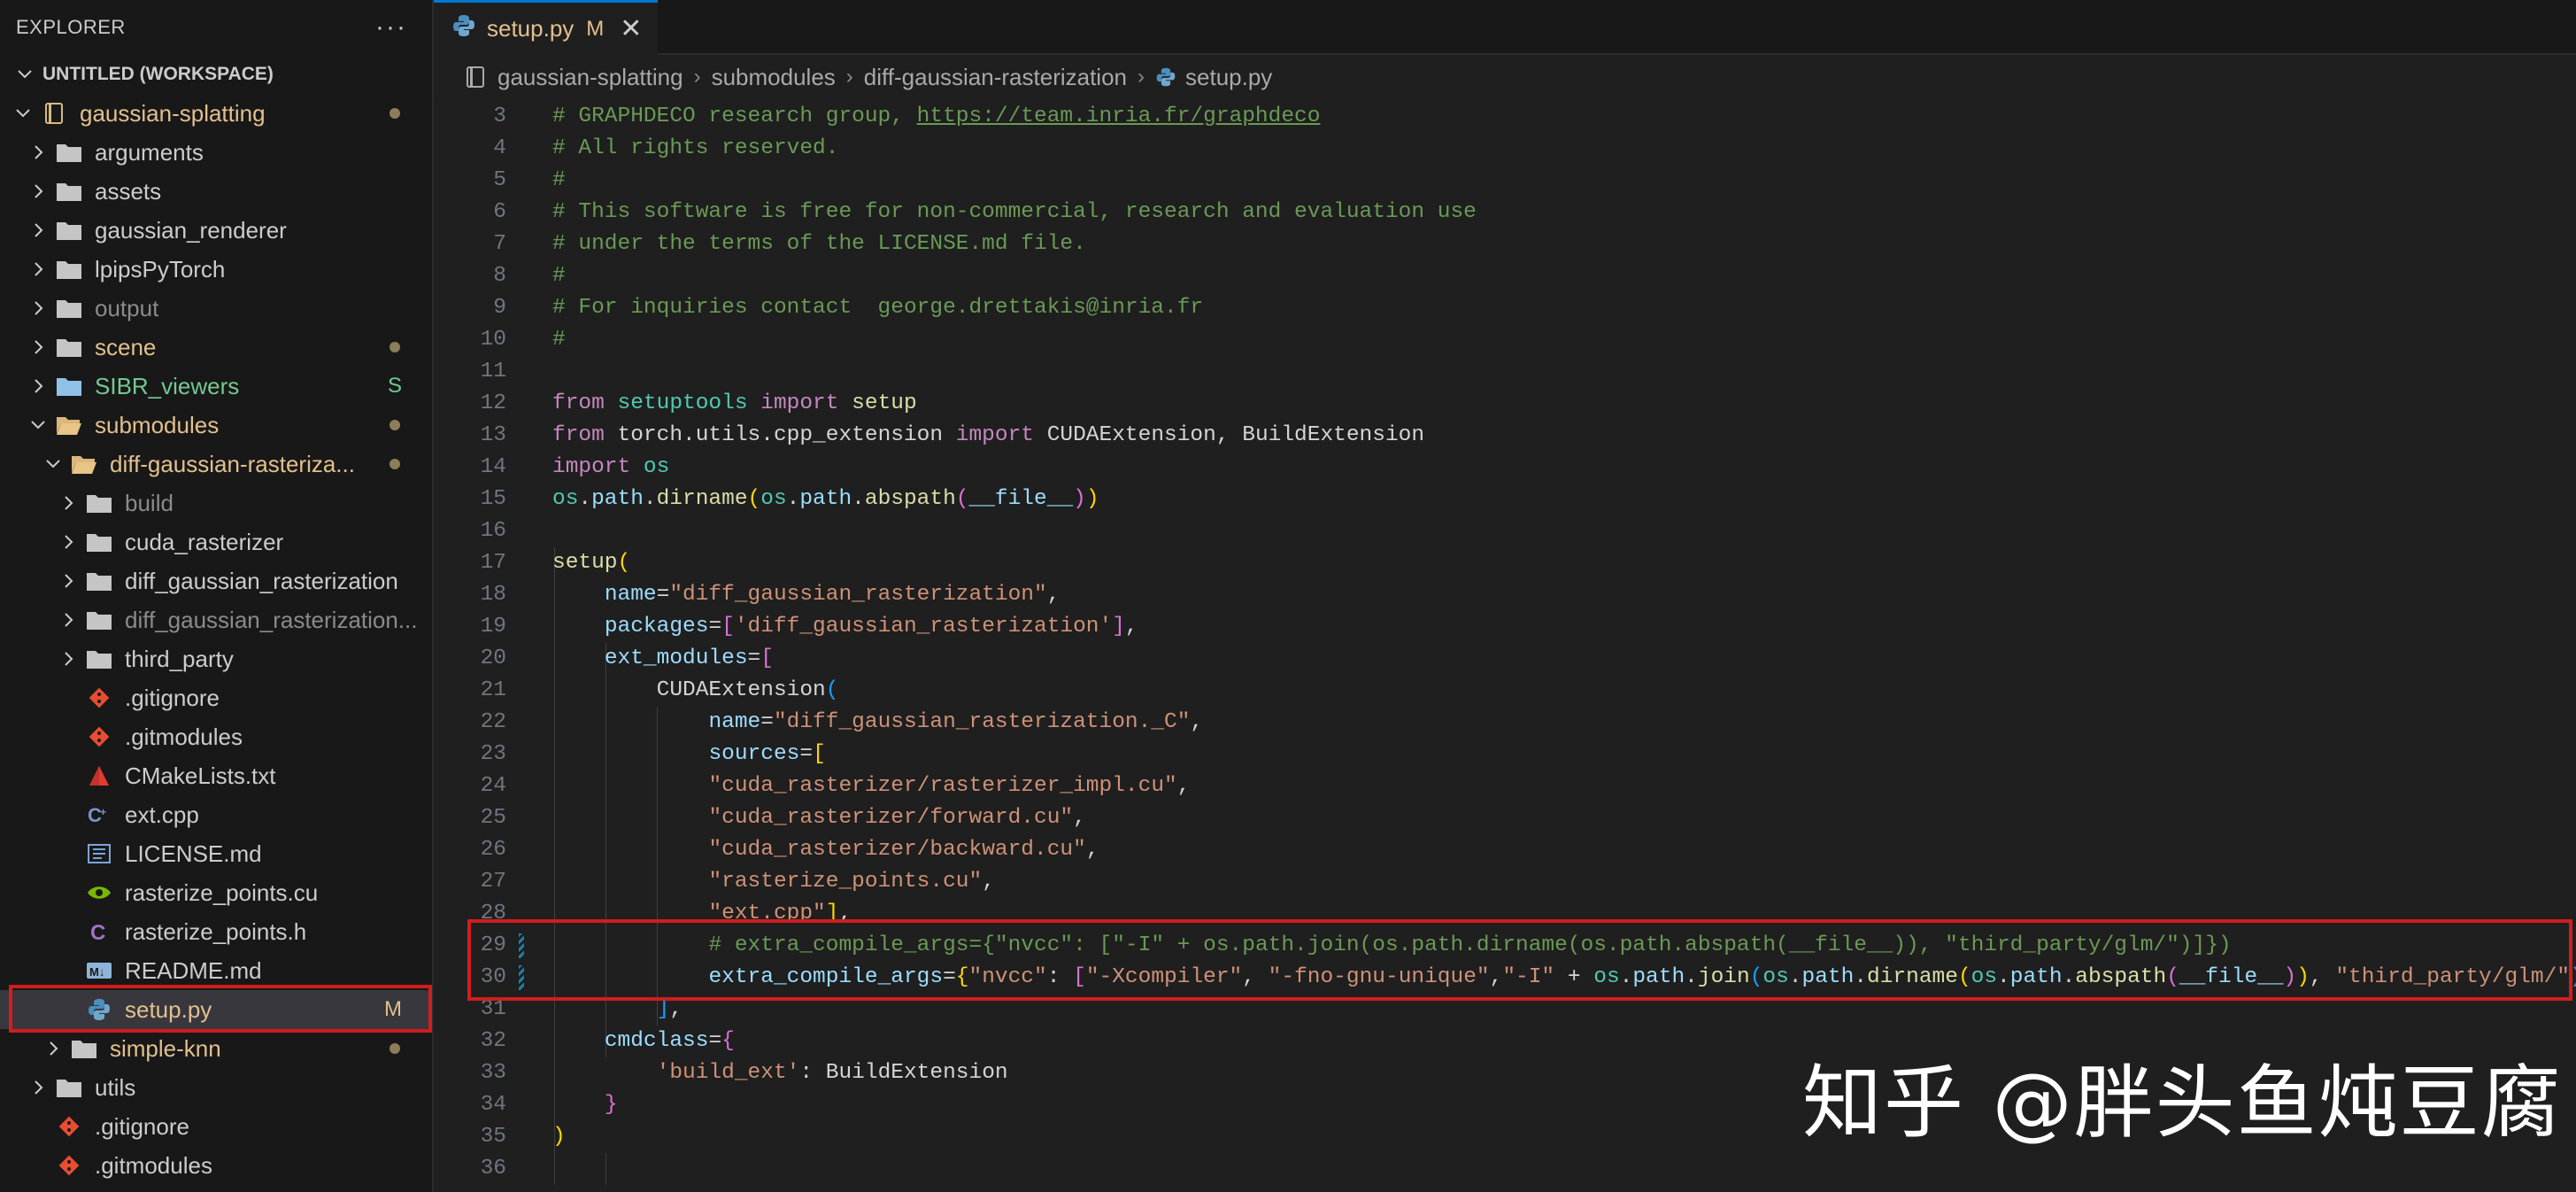  I want to click on code-line: 12 from setuptools import setup, so click(1505, 404).